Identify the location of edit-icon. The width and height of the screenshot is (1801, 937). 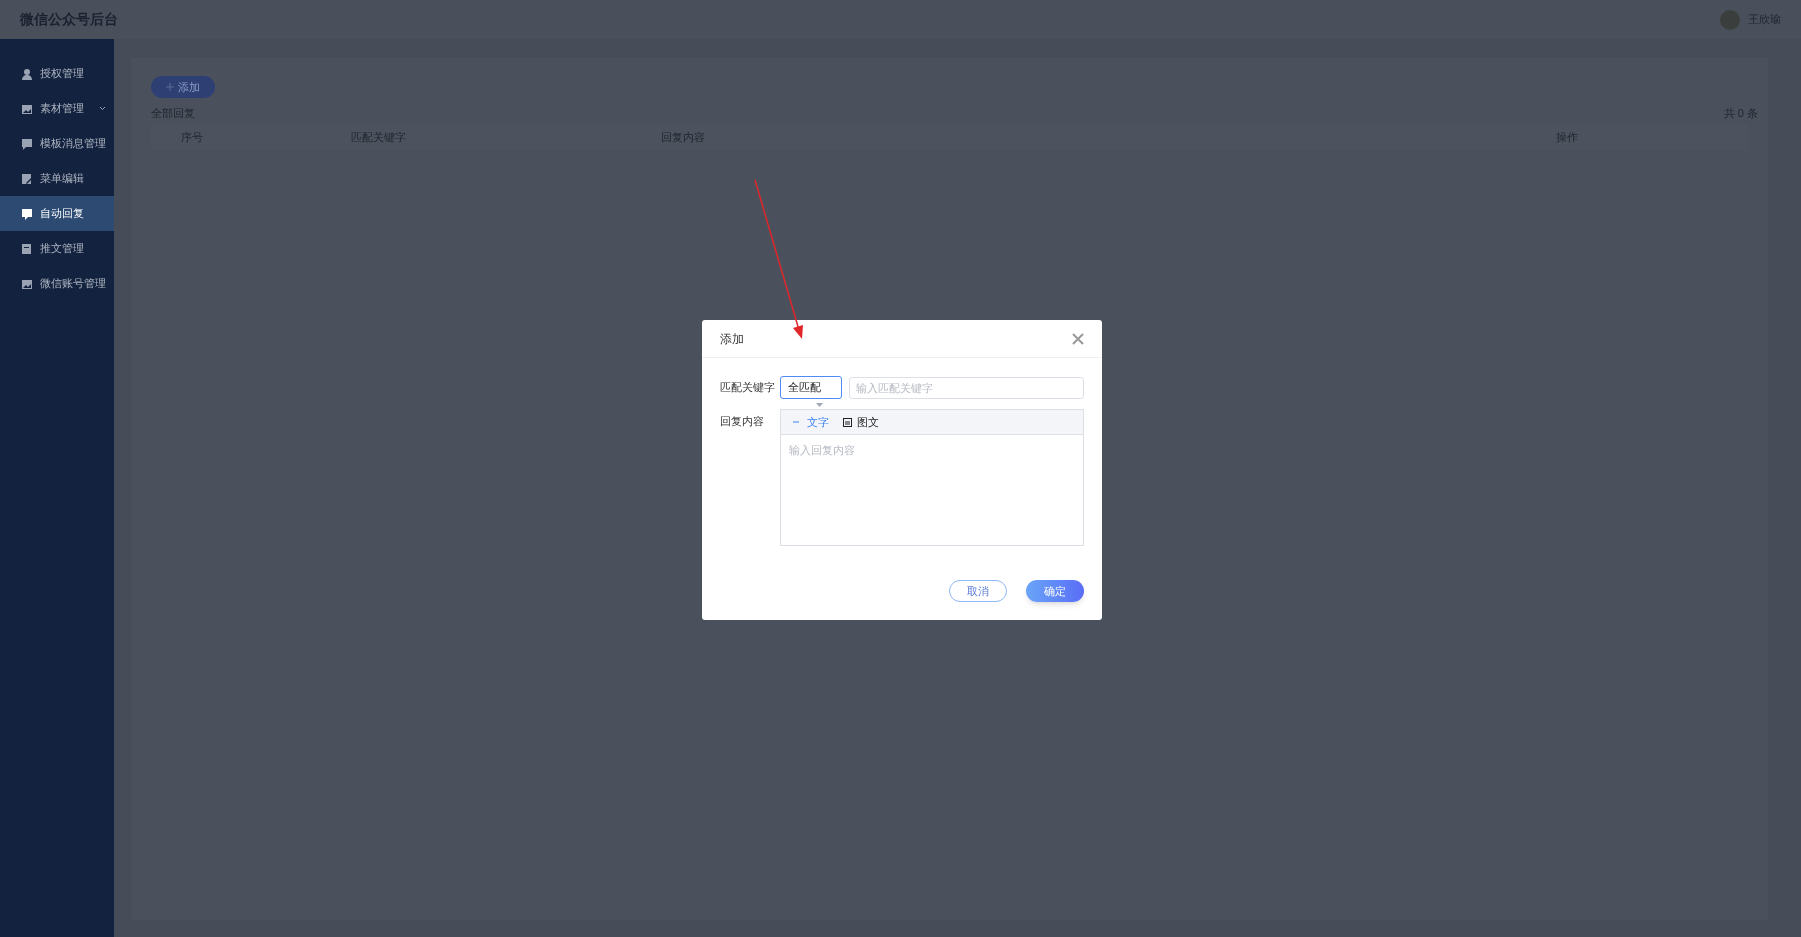
(27, 178).